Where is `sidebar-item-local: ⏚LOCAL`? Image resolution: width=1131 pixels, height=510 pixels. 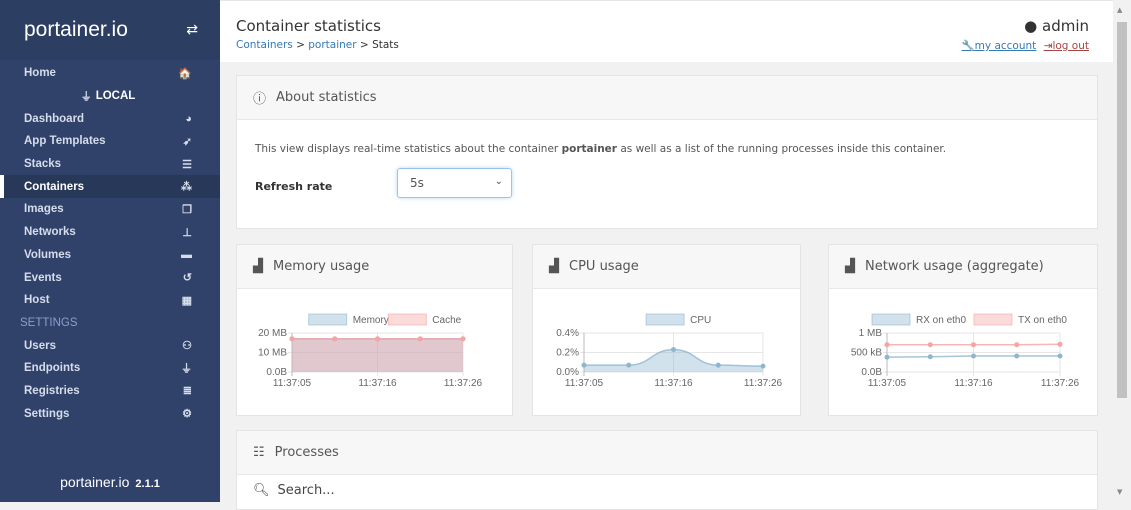
sidebar-item-local: ⏚LOCAL is located at coordinates (110, 96).